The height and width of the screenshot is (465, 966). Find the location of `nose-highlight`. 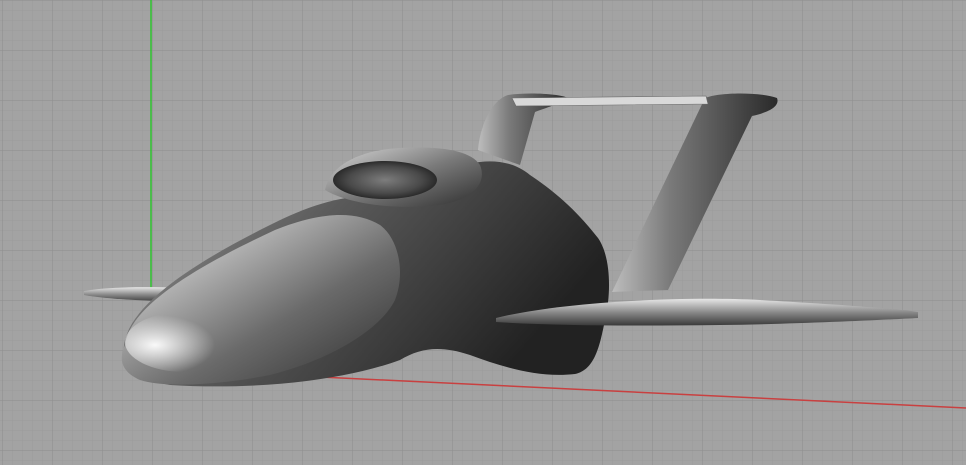

nose-highlight is located at coordinates (185, 342).